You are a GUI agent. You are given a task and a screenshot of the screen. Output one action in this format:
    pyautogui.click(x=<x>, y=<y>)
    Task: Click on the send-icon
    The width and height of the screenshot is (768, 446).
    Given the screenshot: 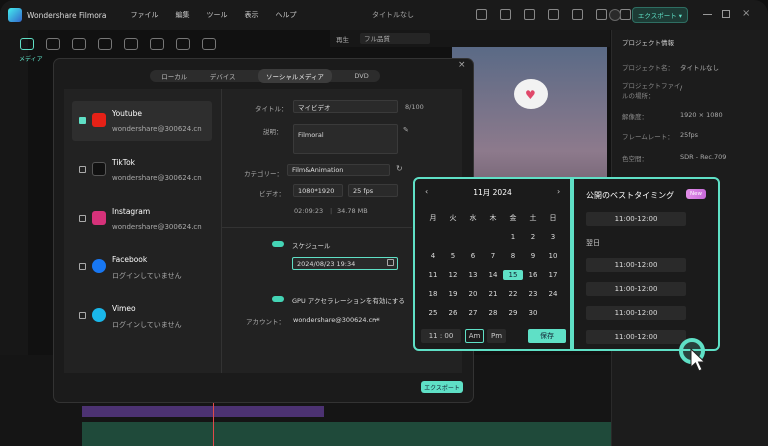 What is the action you would take?
    pyautogui.click(x=481, y=14)
    